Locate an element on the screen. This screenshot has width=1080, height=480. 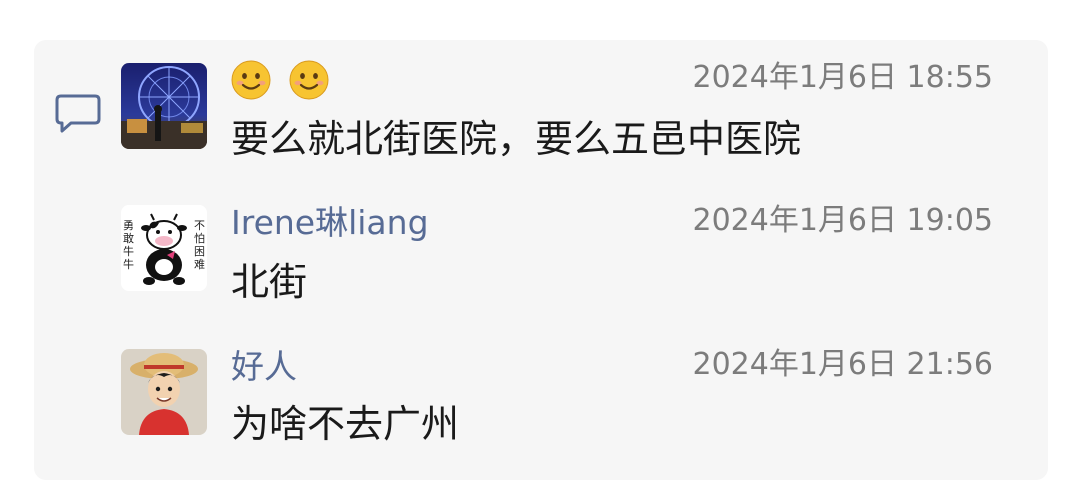
anime-boy-avatar is located at coordinates (164, 392).